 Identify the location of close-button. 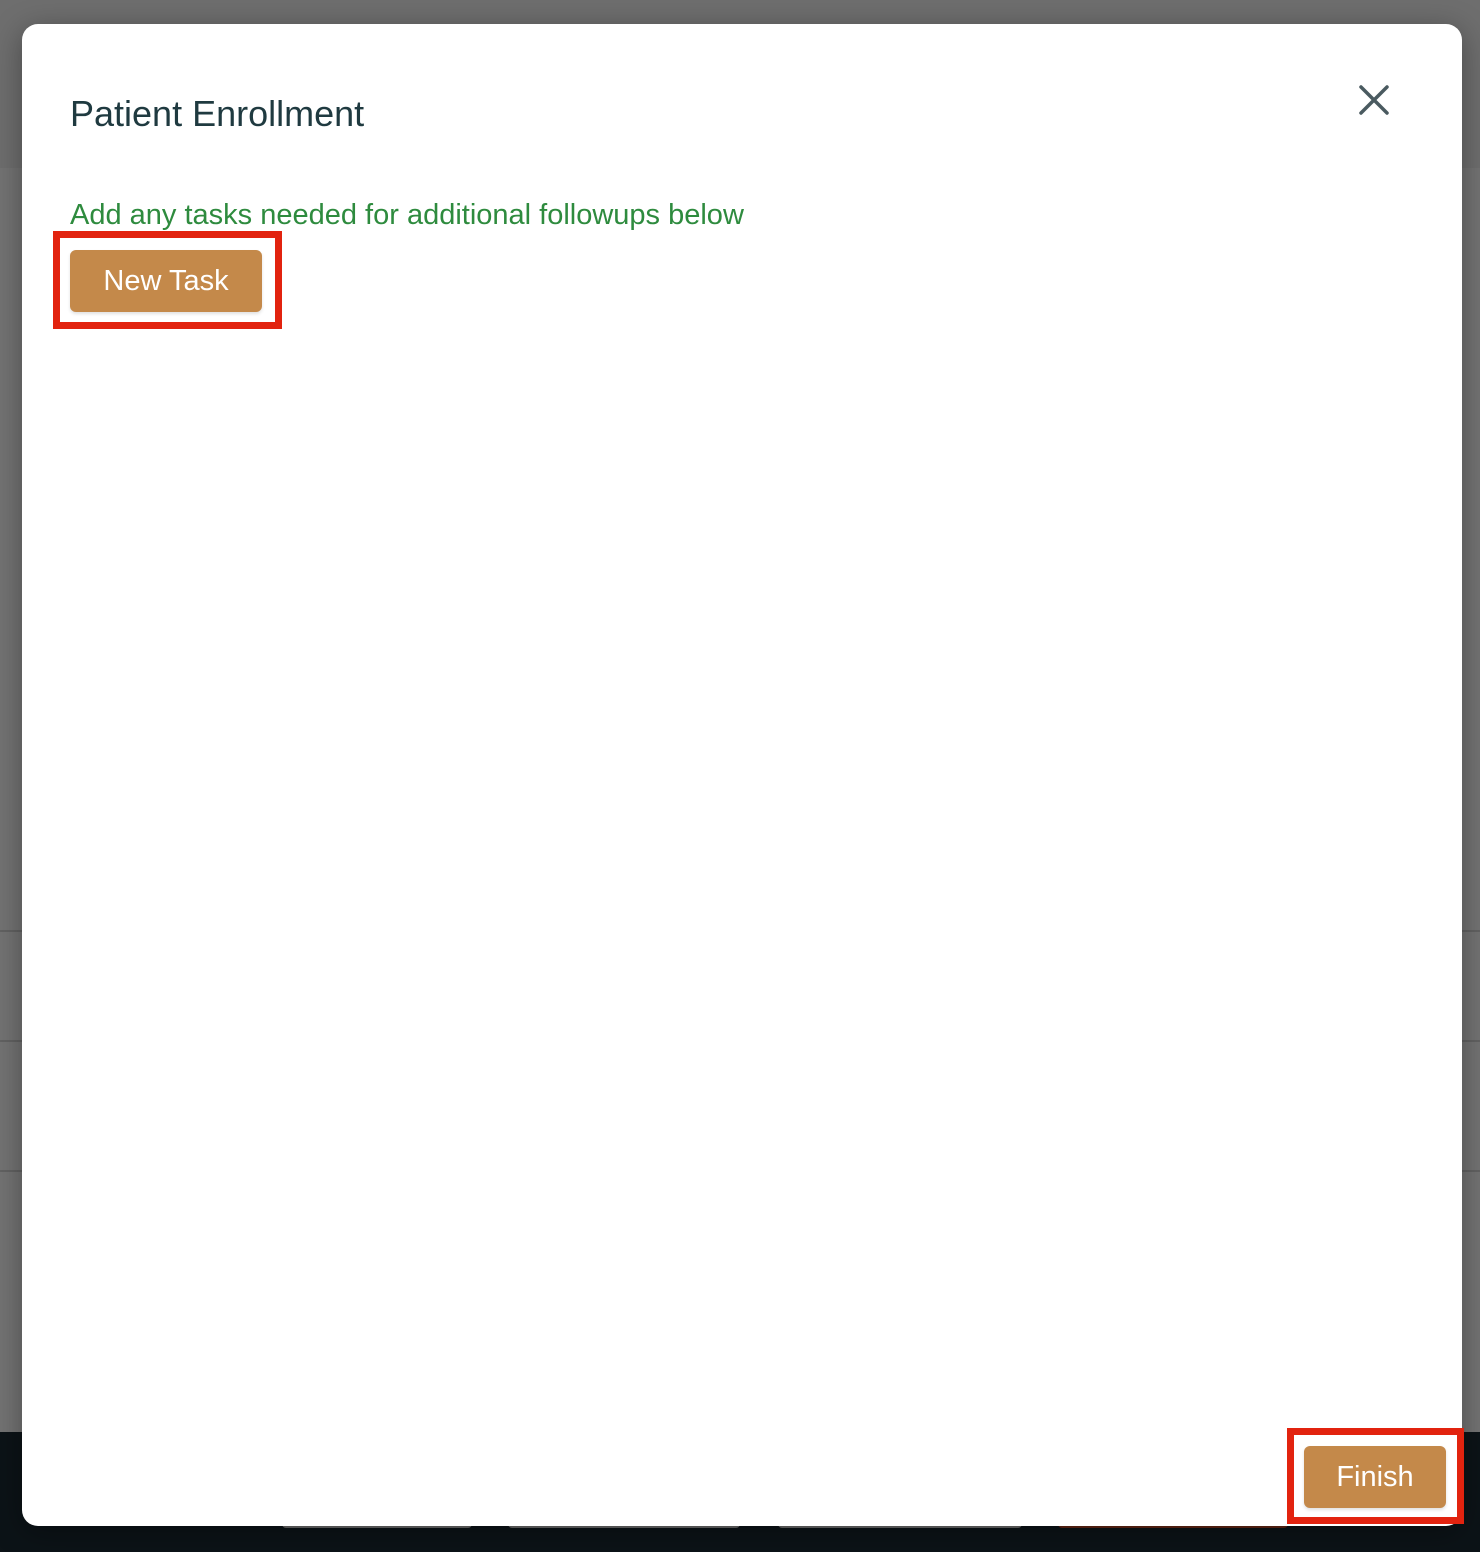
(1374, 100).